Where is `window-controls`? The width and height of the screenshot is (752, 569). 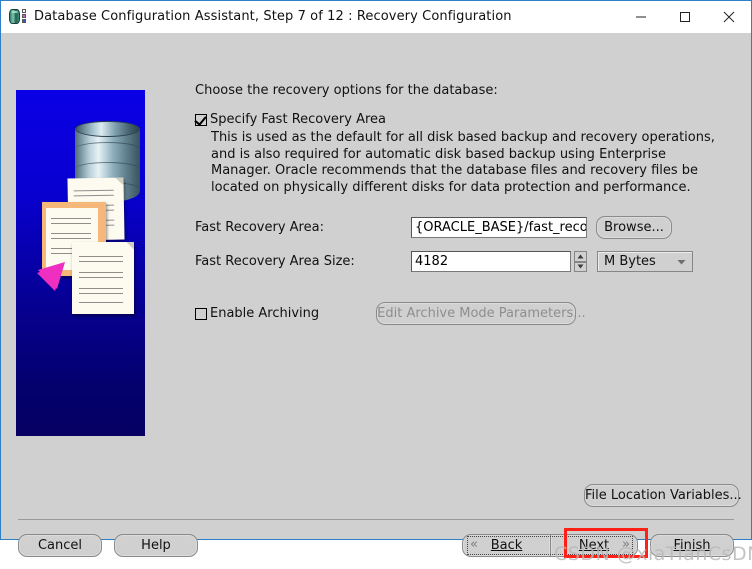
window-controls is located at coordinates (685, 16).